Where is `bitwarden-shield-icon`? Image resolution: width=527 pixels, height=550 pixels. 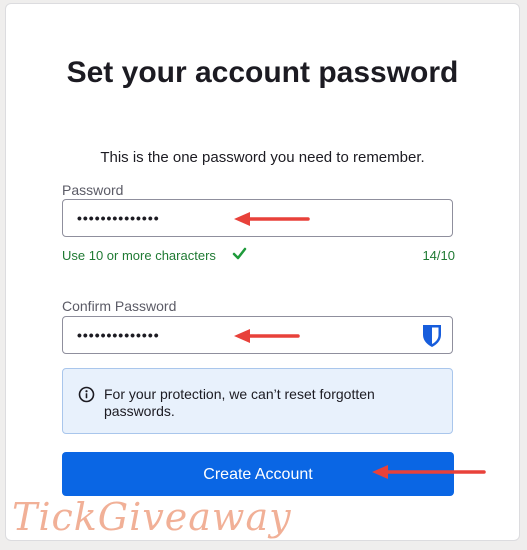 bitwarden-shield-icon is located at coordinates (432, 338).